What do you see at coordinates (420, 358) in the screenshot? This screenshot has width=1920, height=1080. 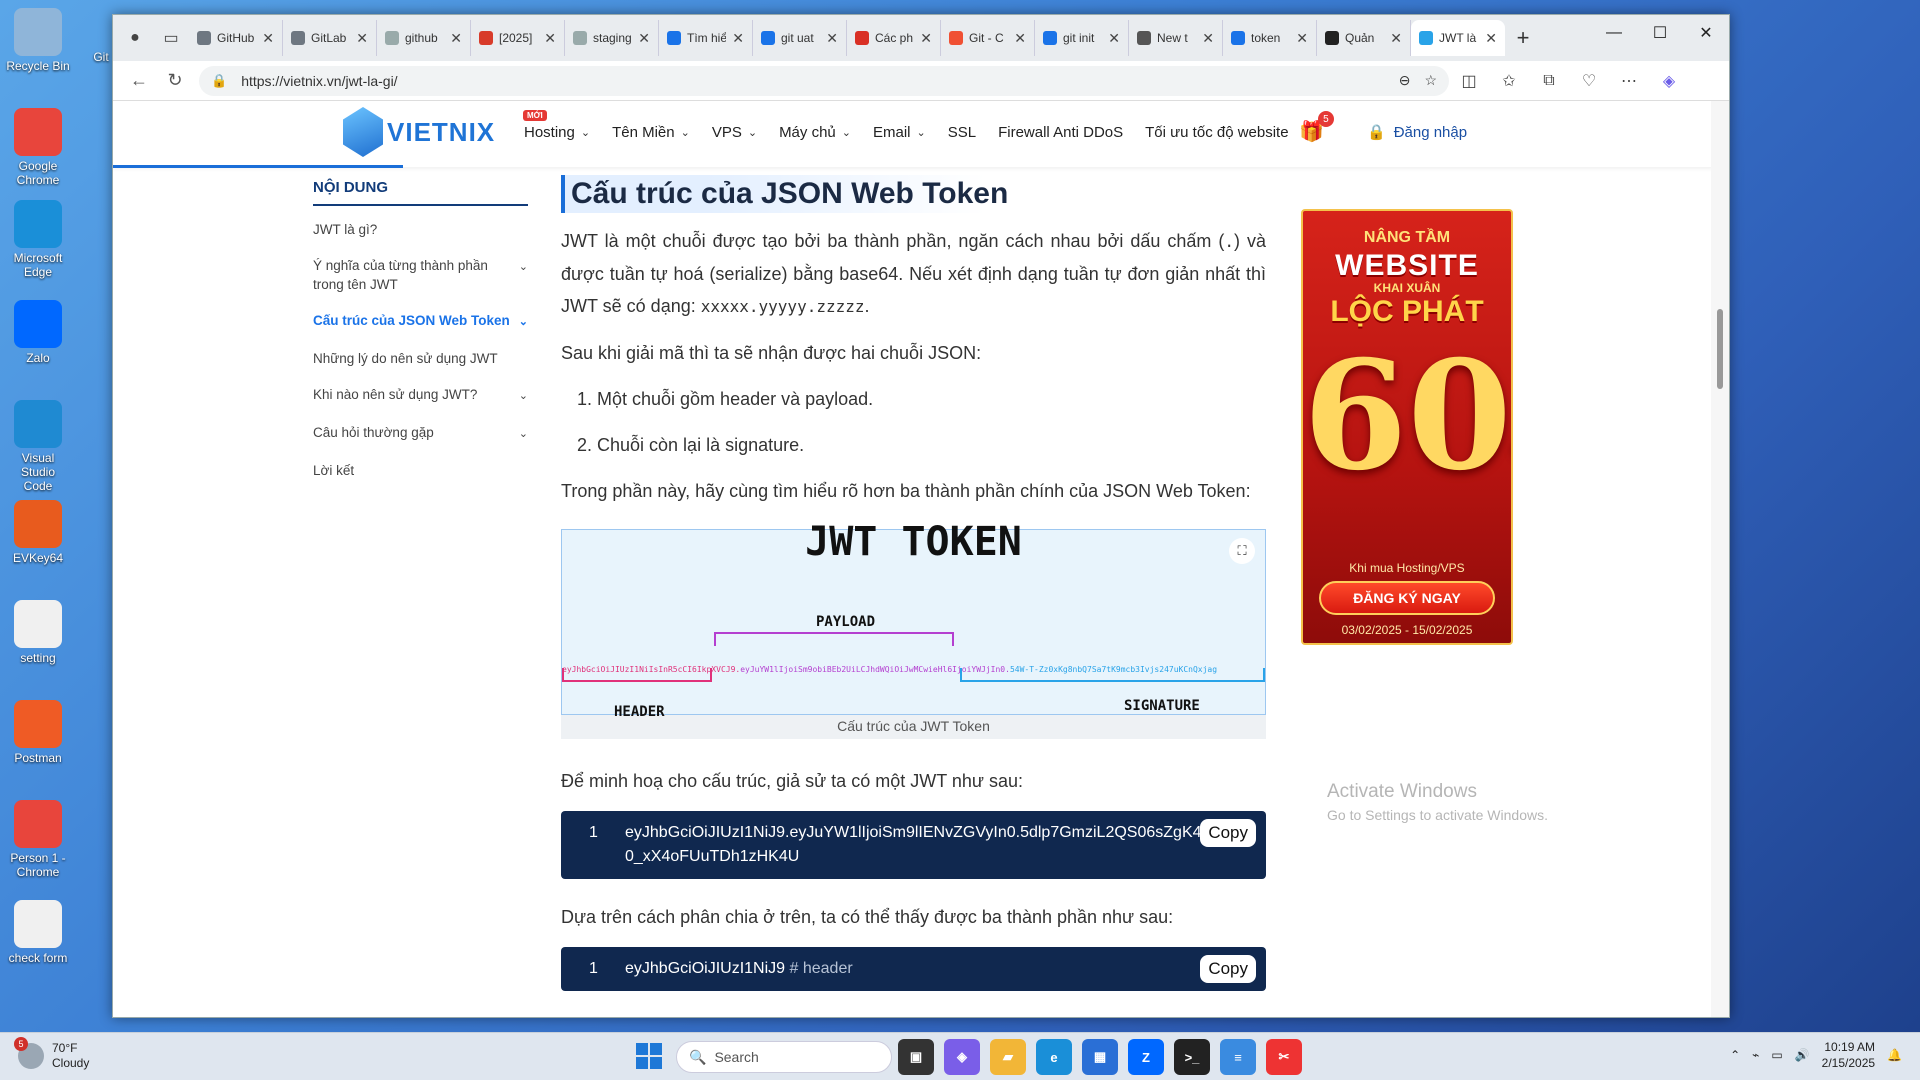 I see `toc-item: Những lý do nên sử dụng JWT` at bounding box center [420, 358].